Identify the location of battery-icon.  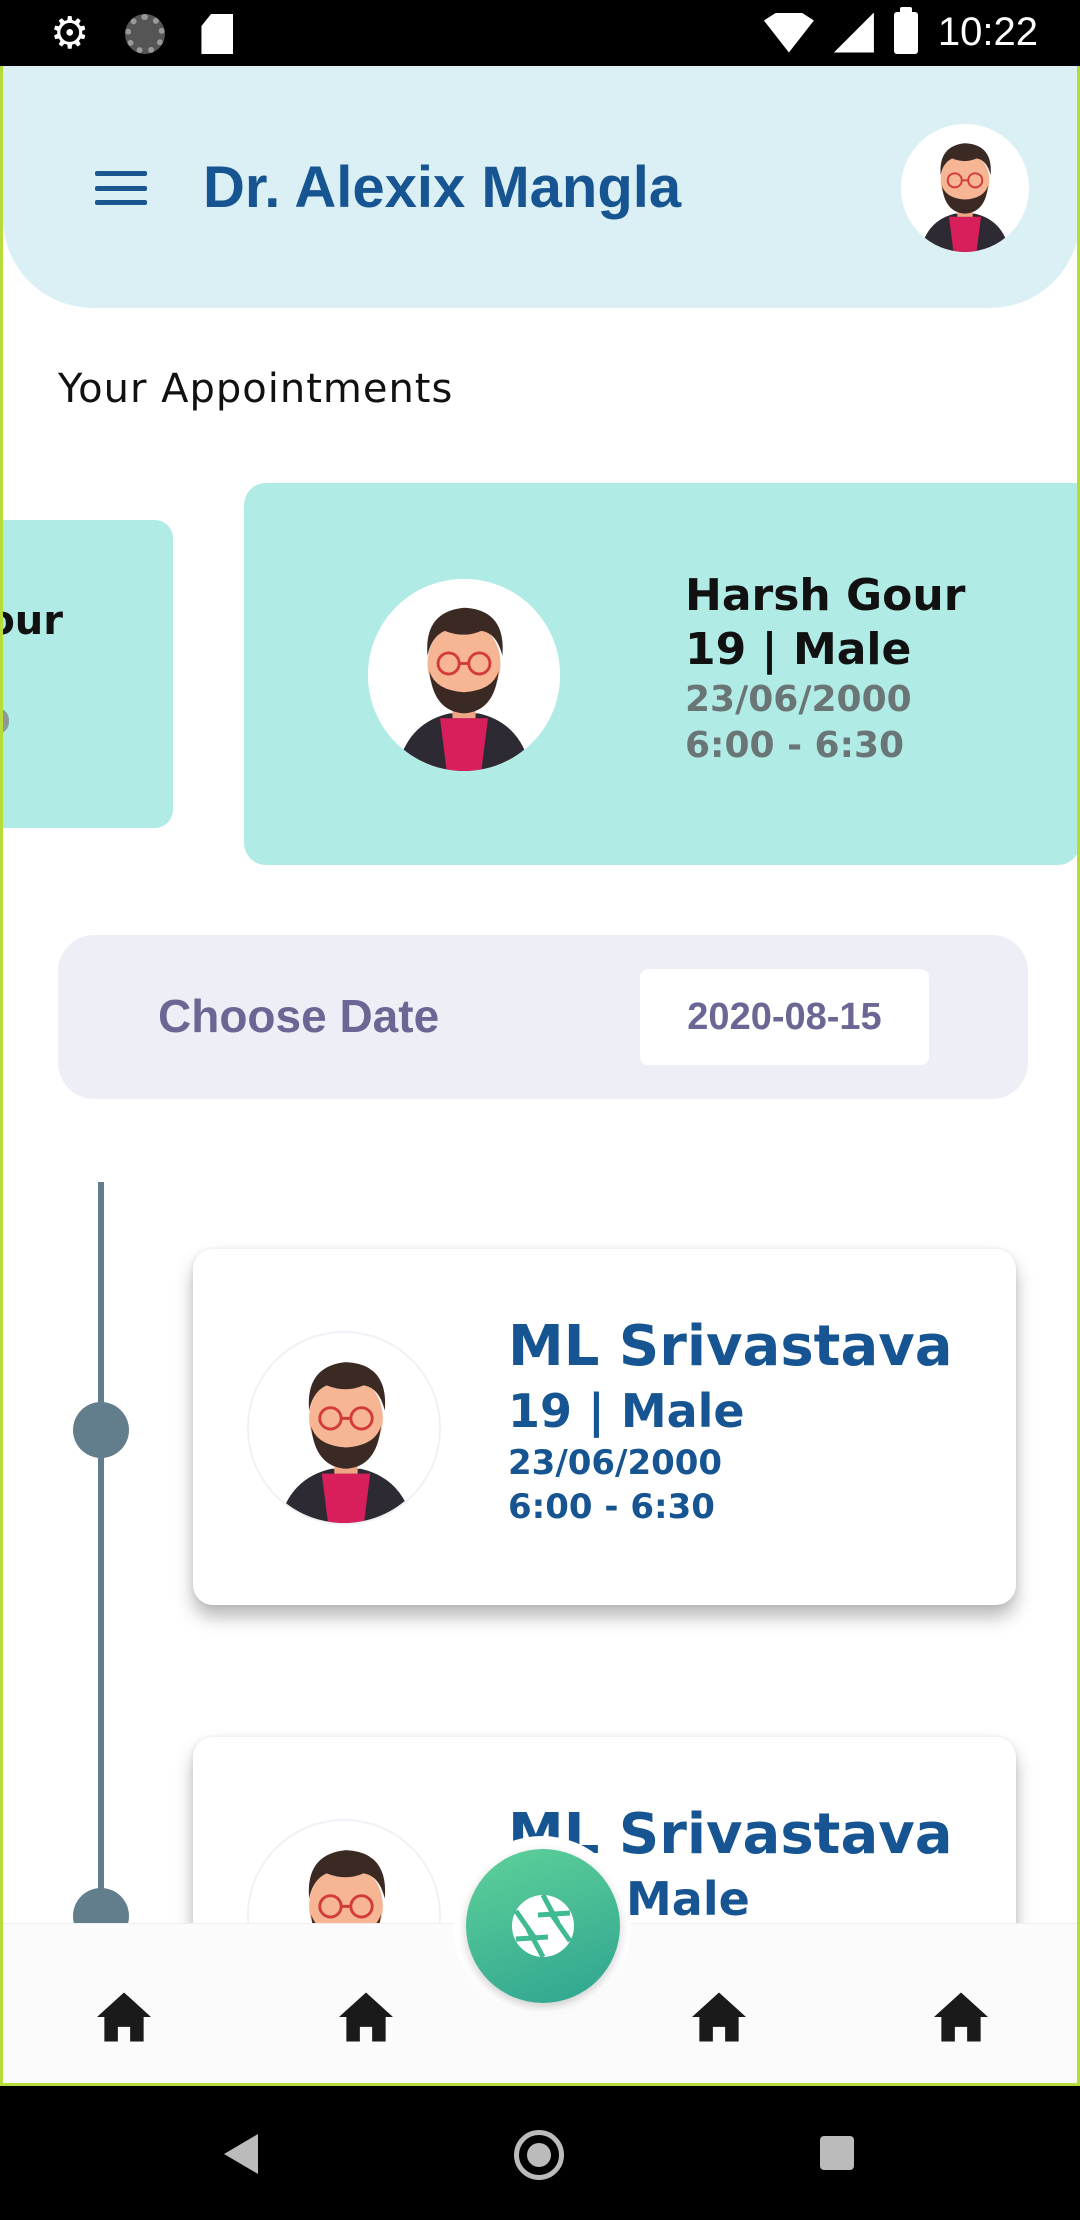
(905, 30).